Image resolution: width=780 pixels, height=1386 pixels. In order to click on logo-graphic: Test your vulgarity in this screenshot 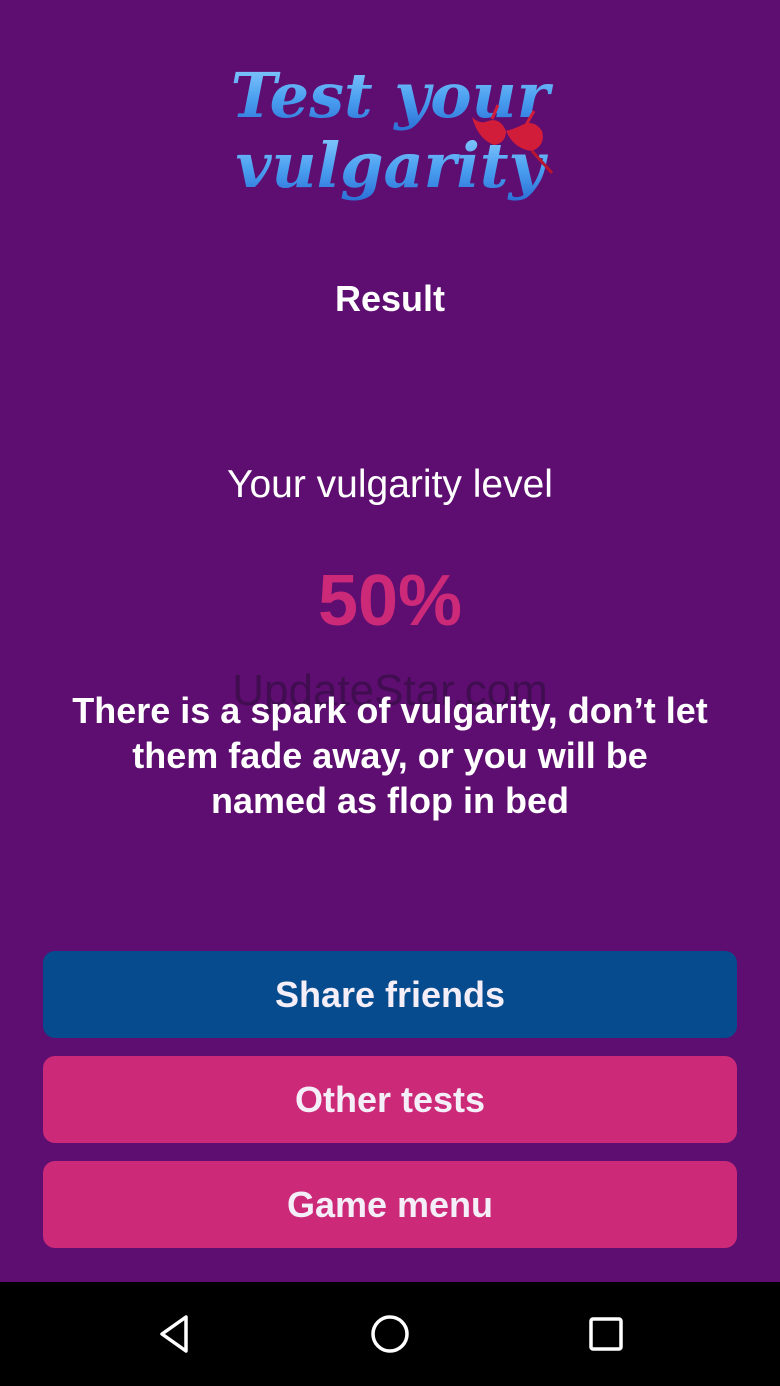, I will do `click(392, 130)`.